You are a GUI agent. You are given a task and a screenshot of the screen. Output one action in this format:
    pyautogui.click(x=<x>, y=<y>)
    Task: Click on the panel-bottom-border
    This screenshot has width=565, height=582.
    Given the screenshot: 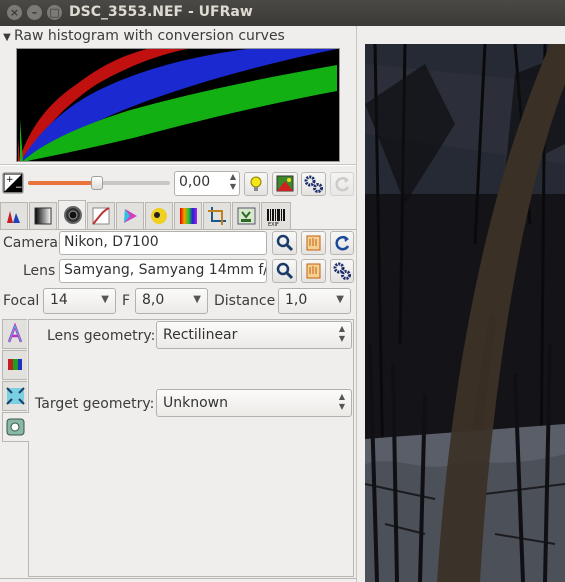 What is the action you would take?
    pyautogui.click(x=178, y=578)
    